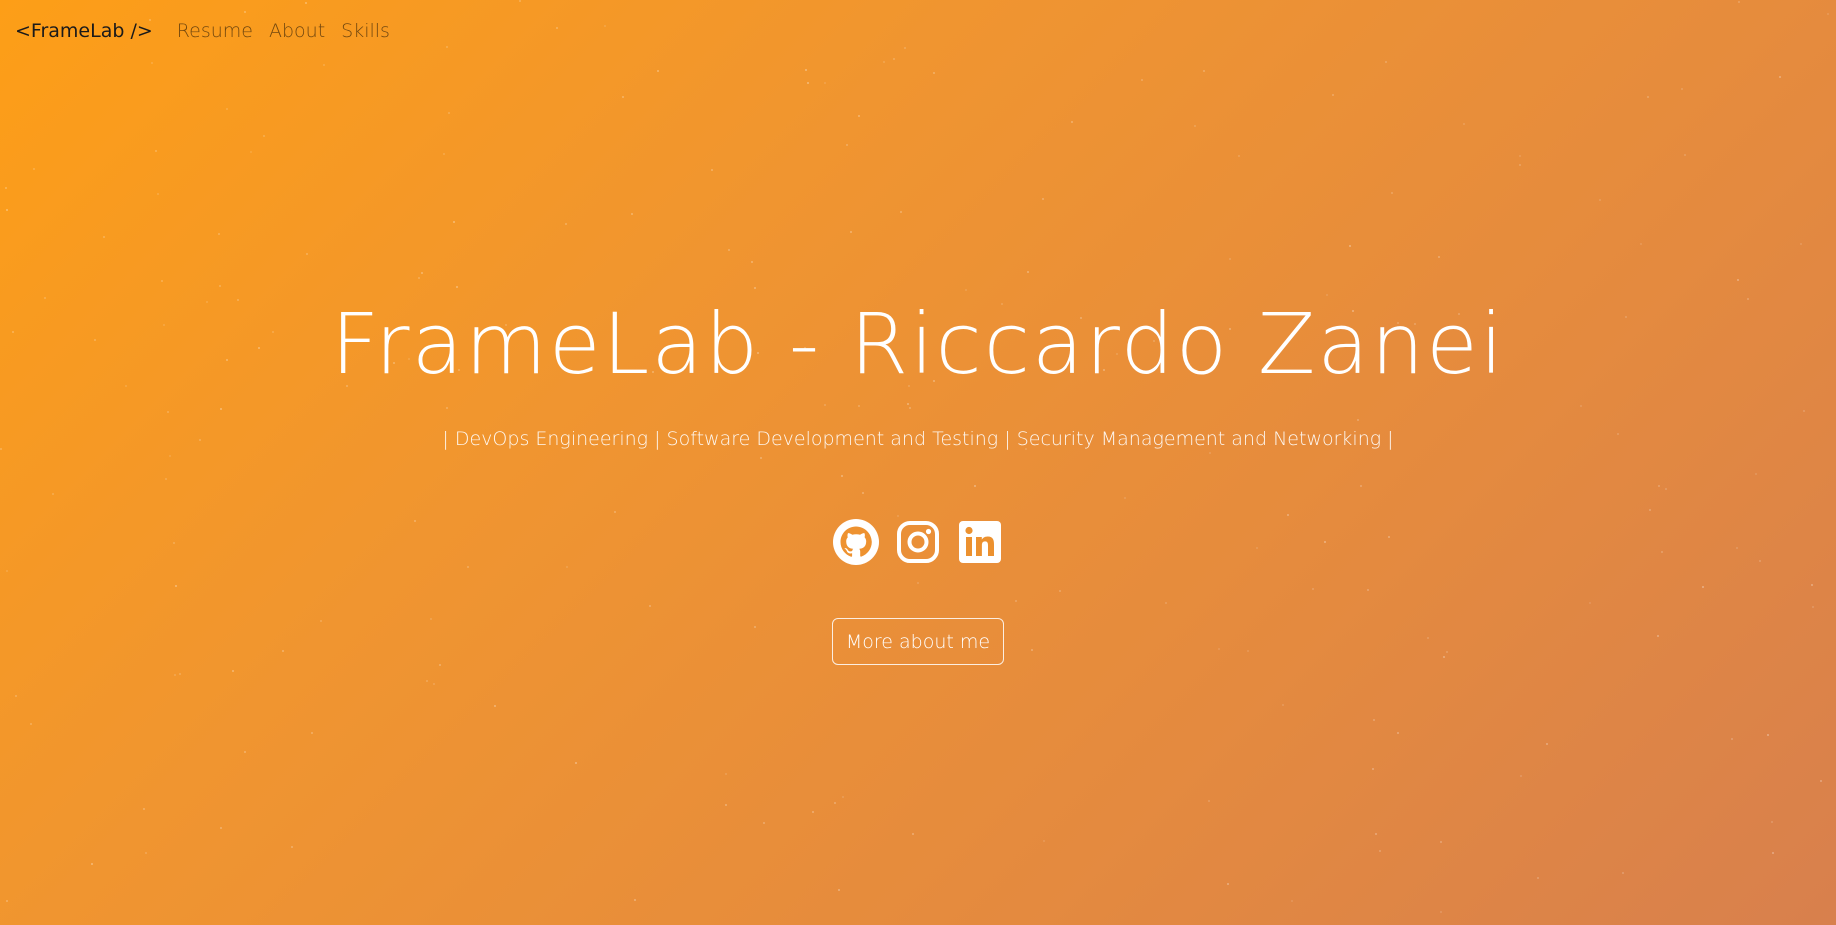 This screenshot has width=1836, height=925. Describe the element at coordinates (980, 542) in the screenshot. I see `linkedin-icon` at that location.